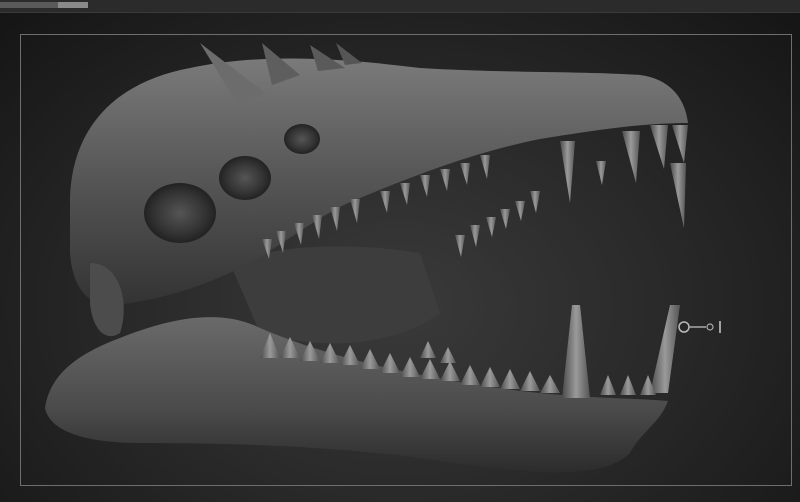 This screenshot has height=502, width=800. I want to click on top-toolbar, so click(400, 6).